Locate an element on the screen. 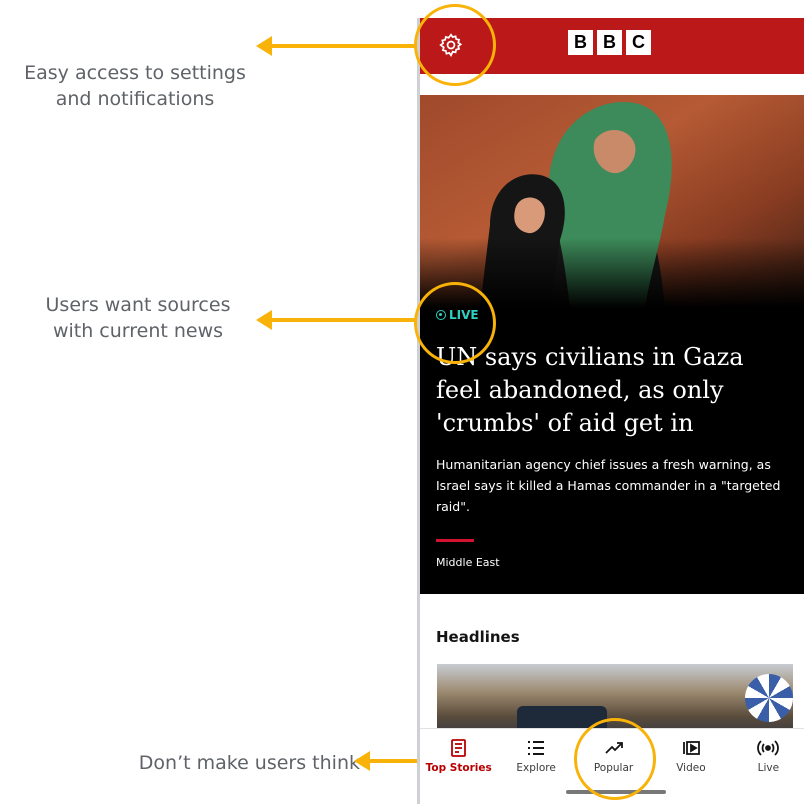 This screenshot has height=804, width=804. tab-live: Live is located at coordinates (767, 758).